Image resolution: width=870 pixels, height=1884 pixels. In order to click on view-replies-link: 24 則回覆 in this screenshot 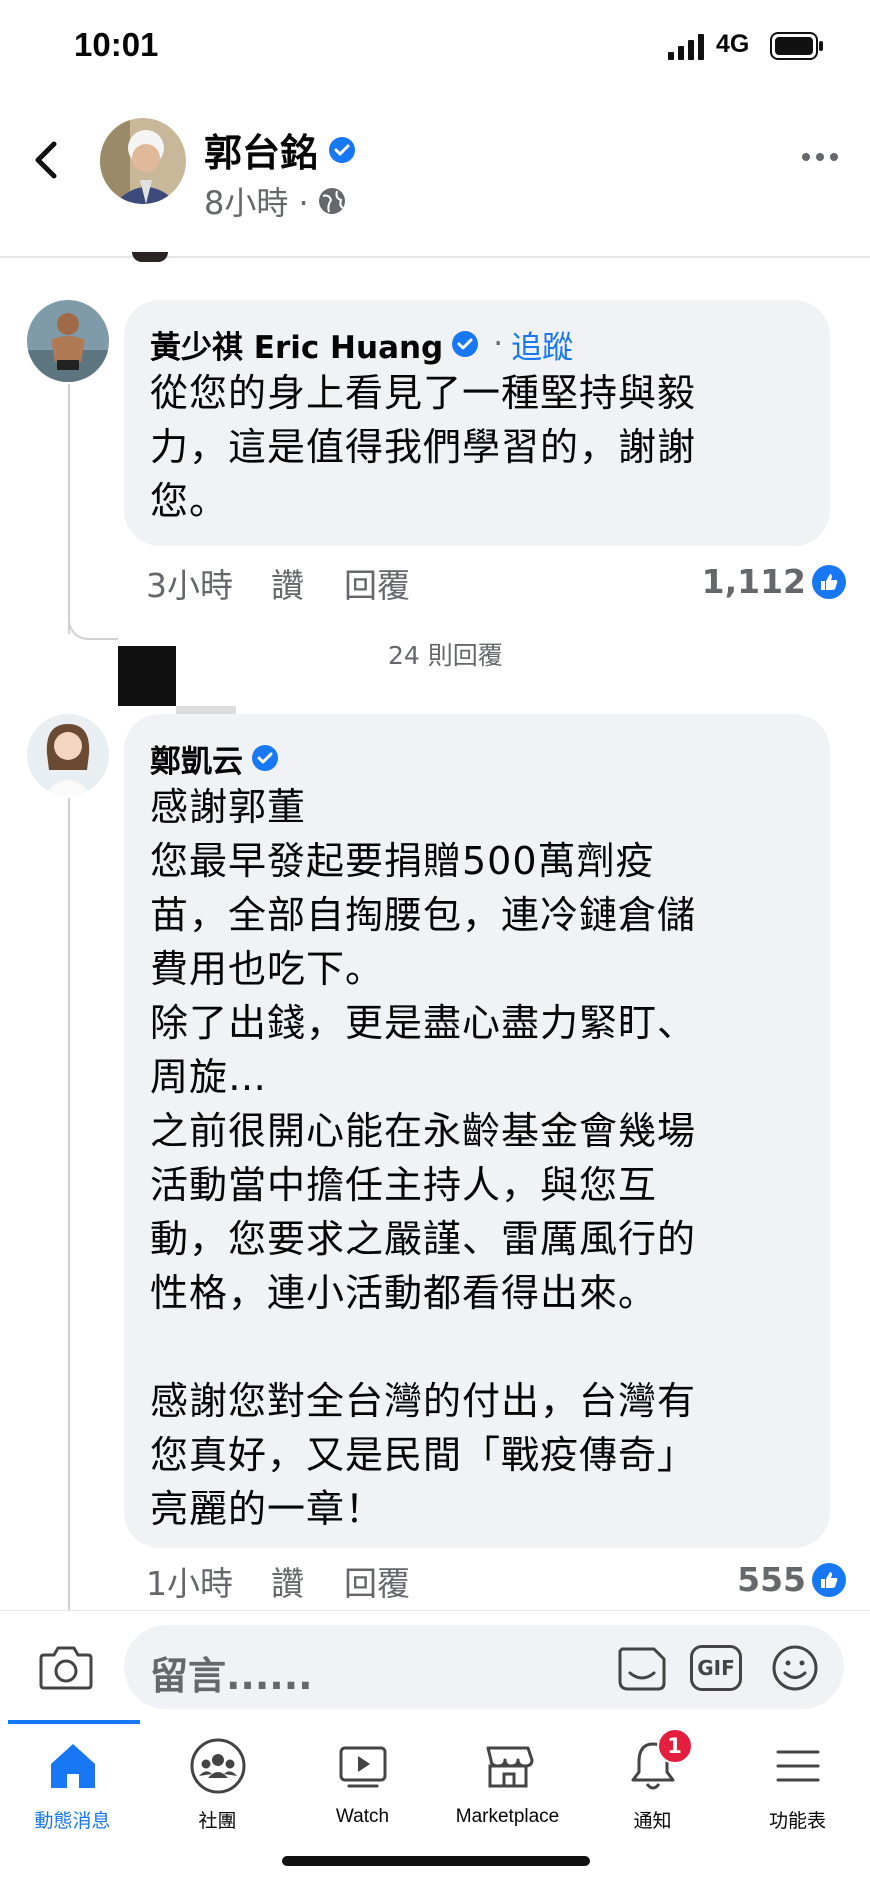, I will do `click(445, 654)`.